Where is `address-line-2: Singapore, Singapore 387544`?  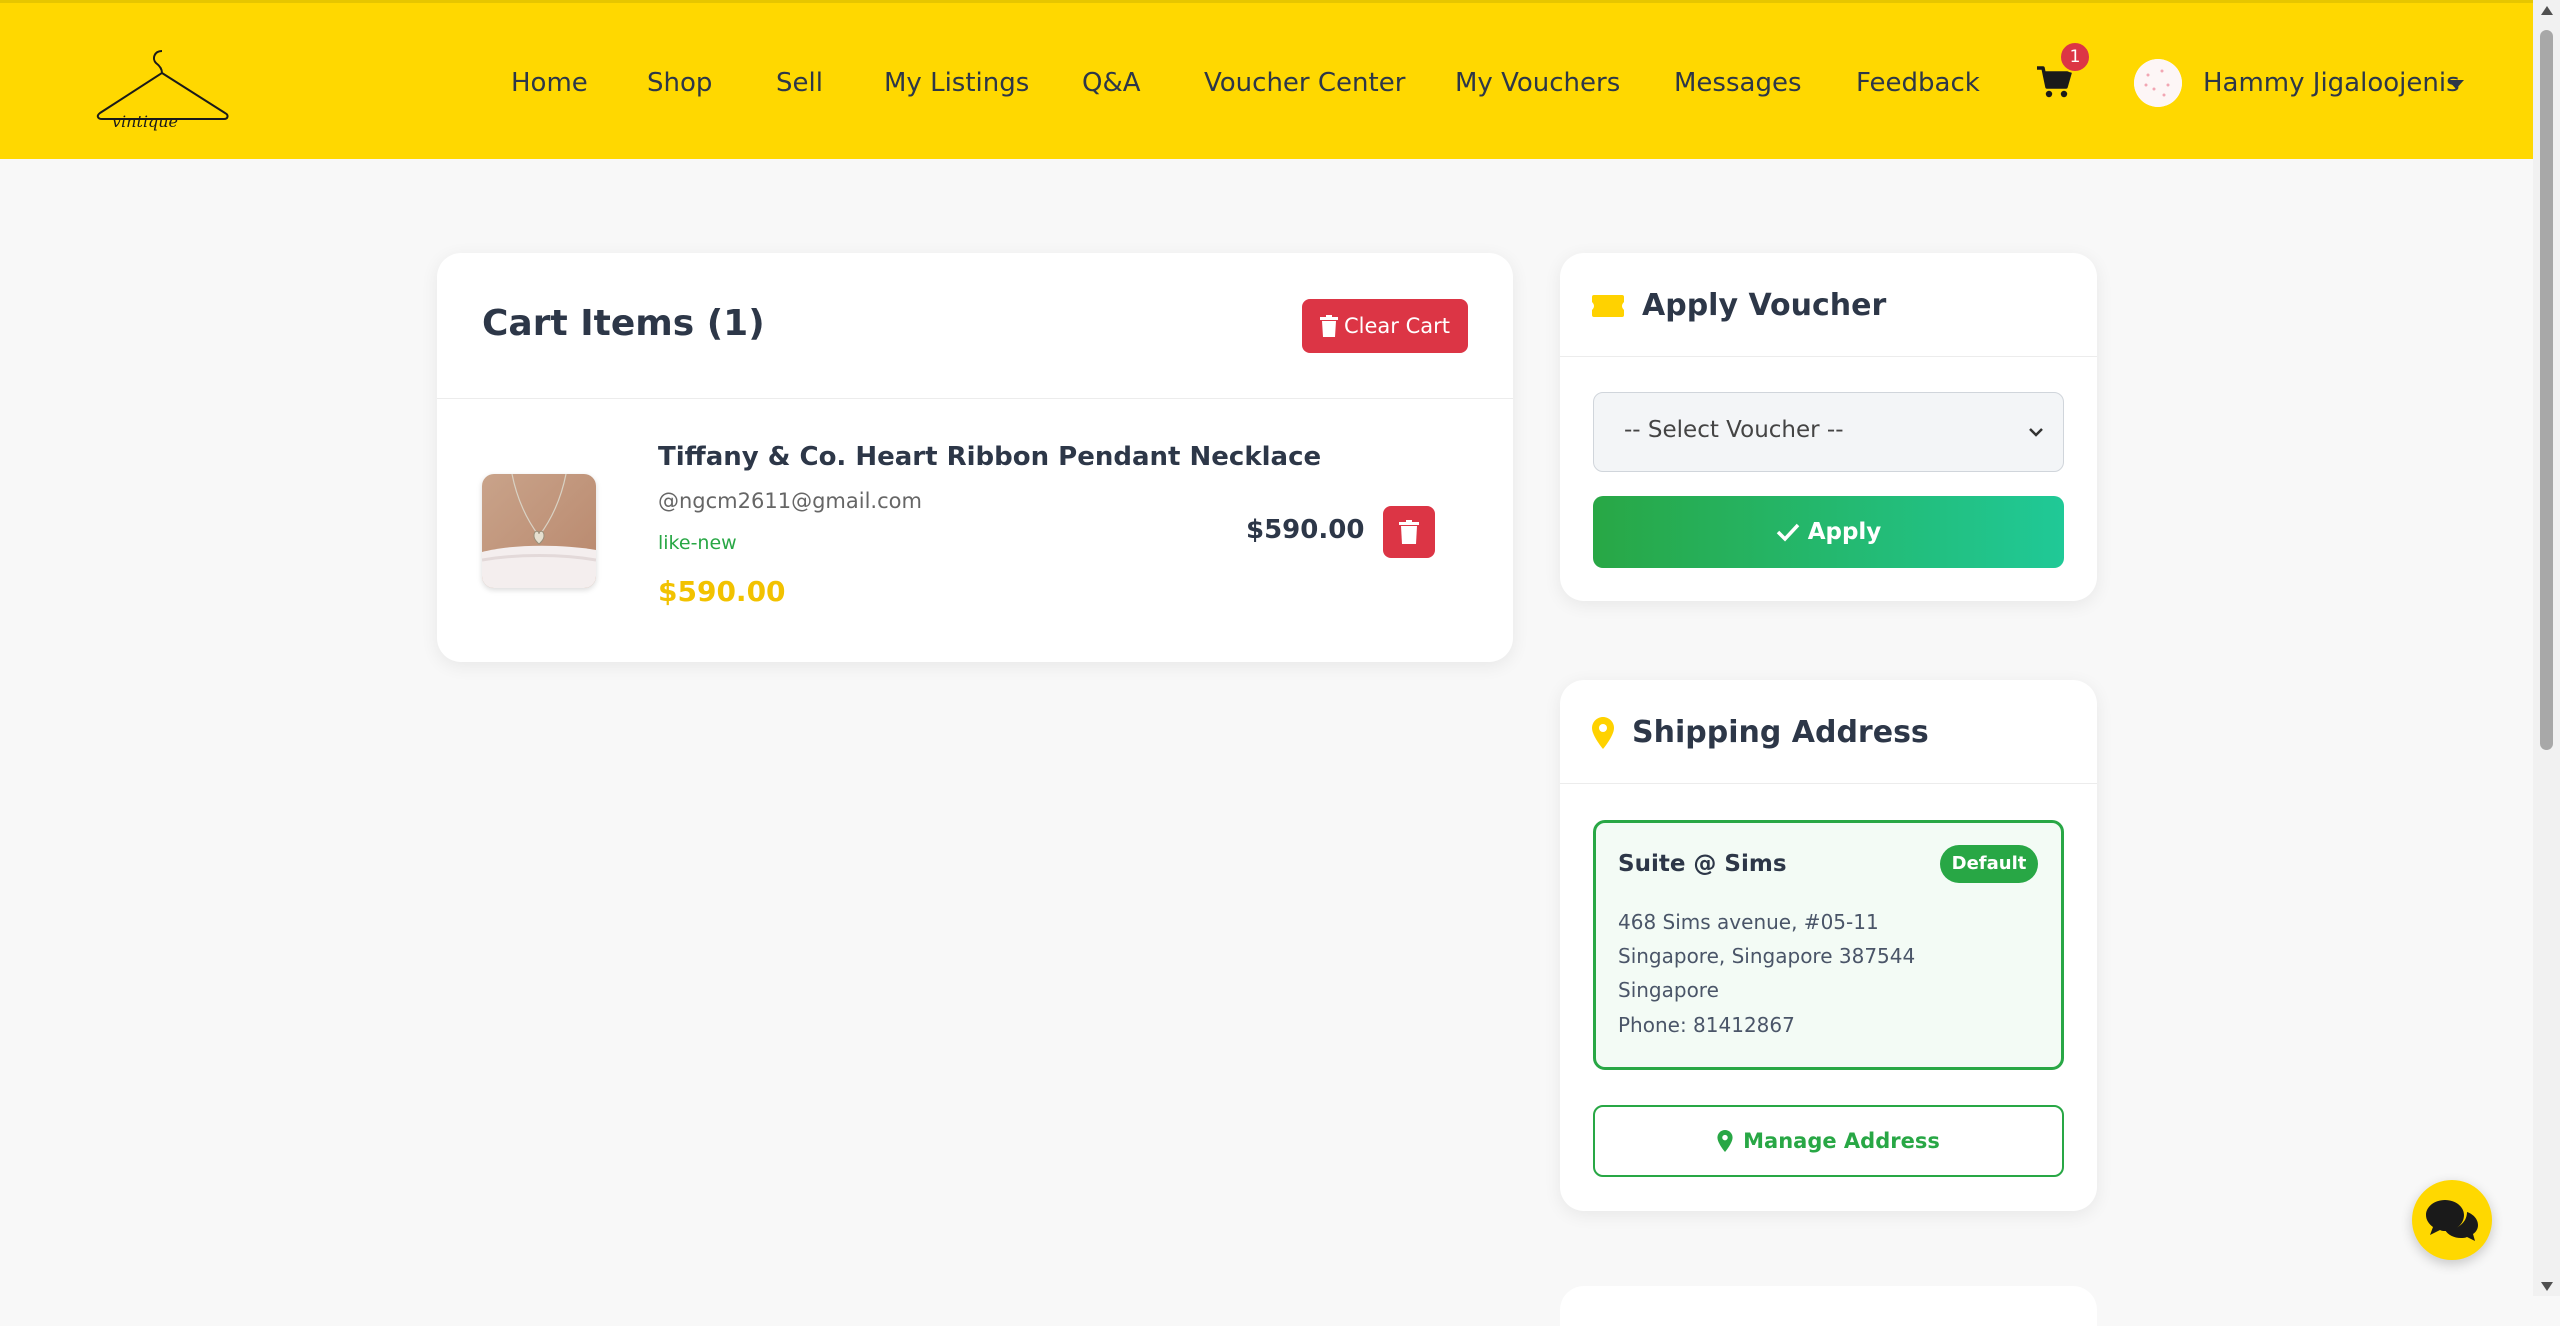 address-line-2: Singapore, Singapore 387544 is located at coordinates (1767, 956).